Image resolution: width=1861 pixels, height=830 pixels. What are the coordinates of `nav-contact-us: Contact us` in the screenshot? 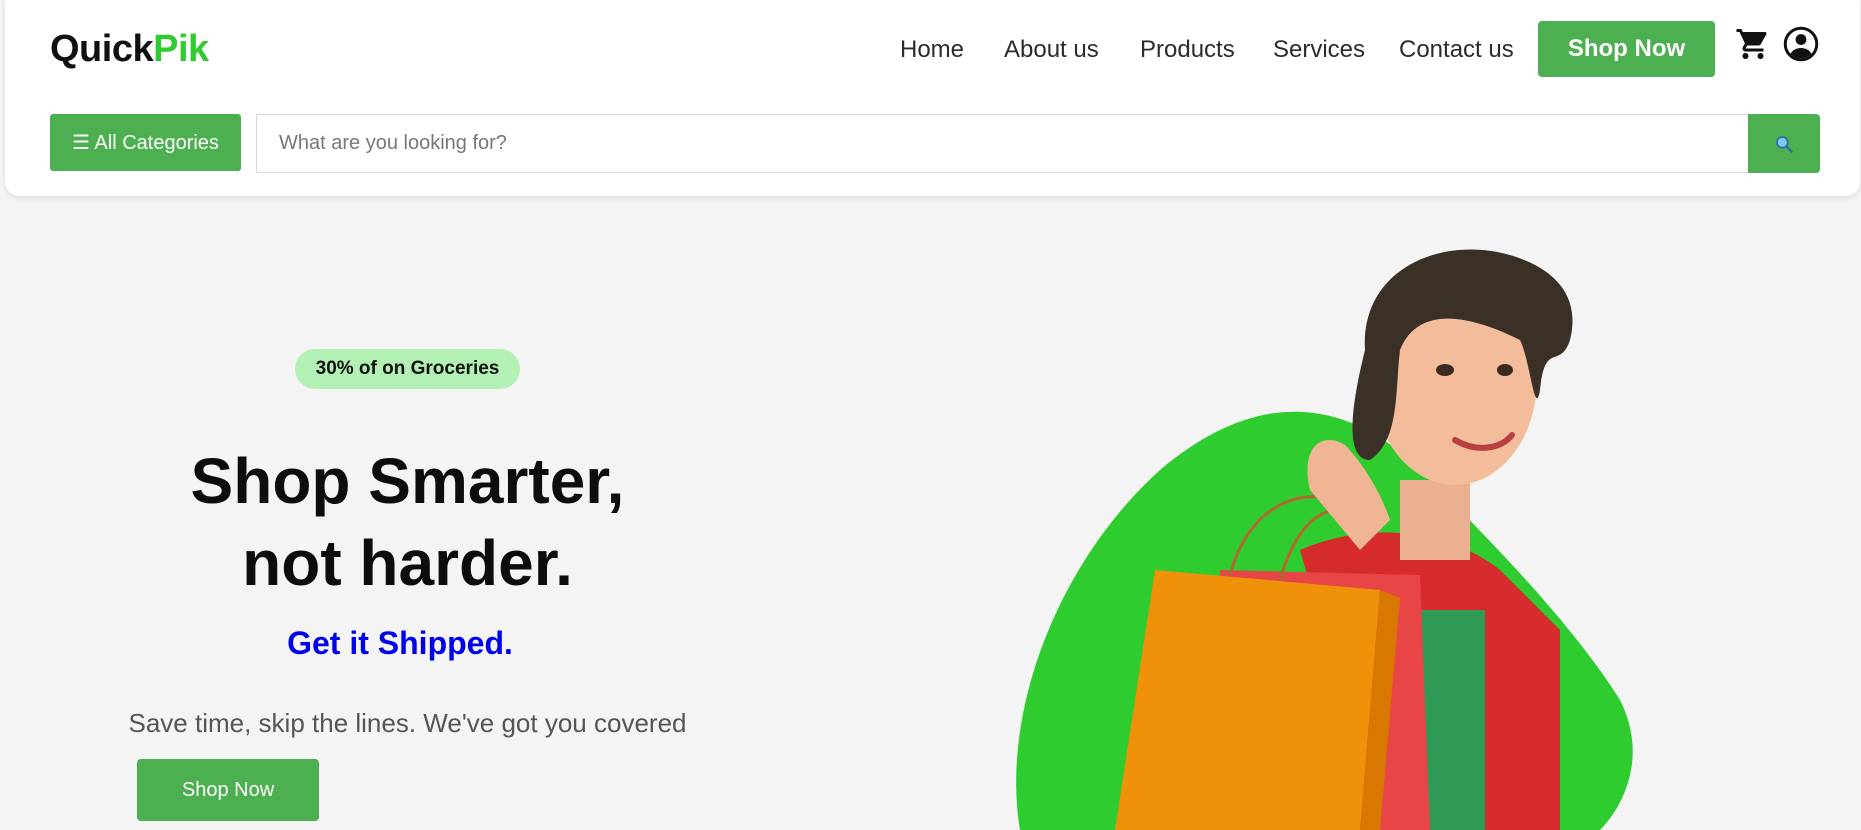 It's located at (1456, 50).